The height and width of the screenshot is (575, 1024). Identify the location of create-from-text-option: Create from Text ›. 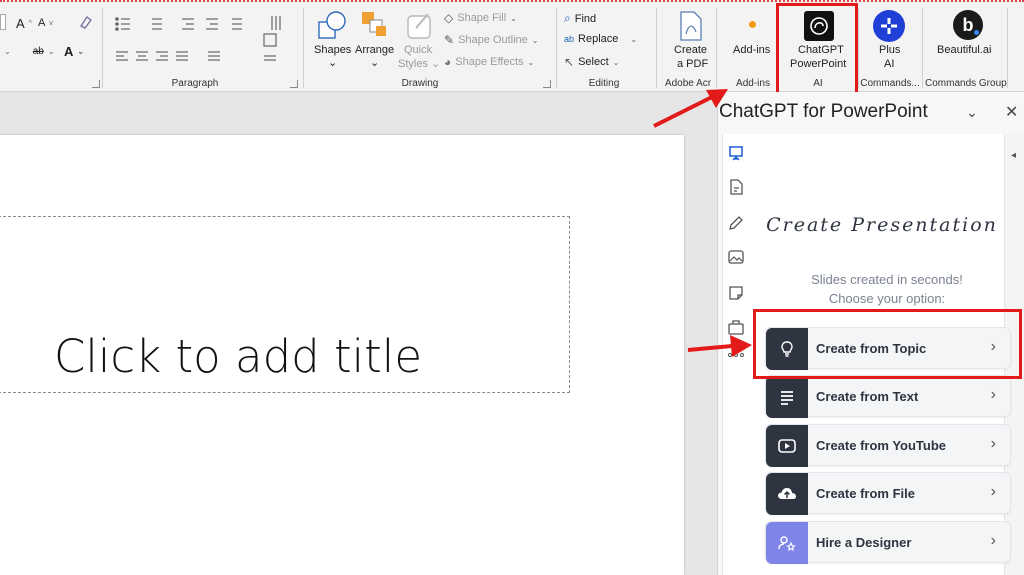
(888, 396).